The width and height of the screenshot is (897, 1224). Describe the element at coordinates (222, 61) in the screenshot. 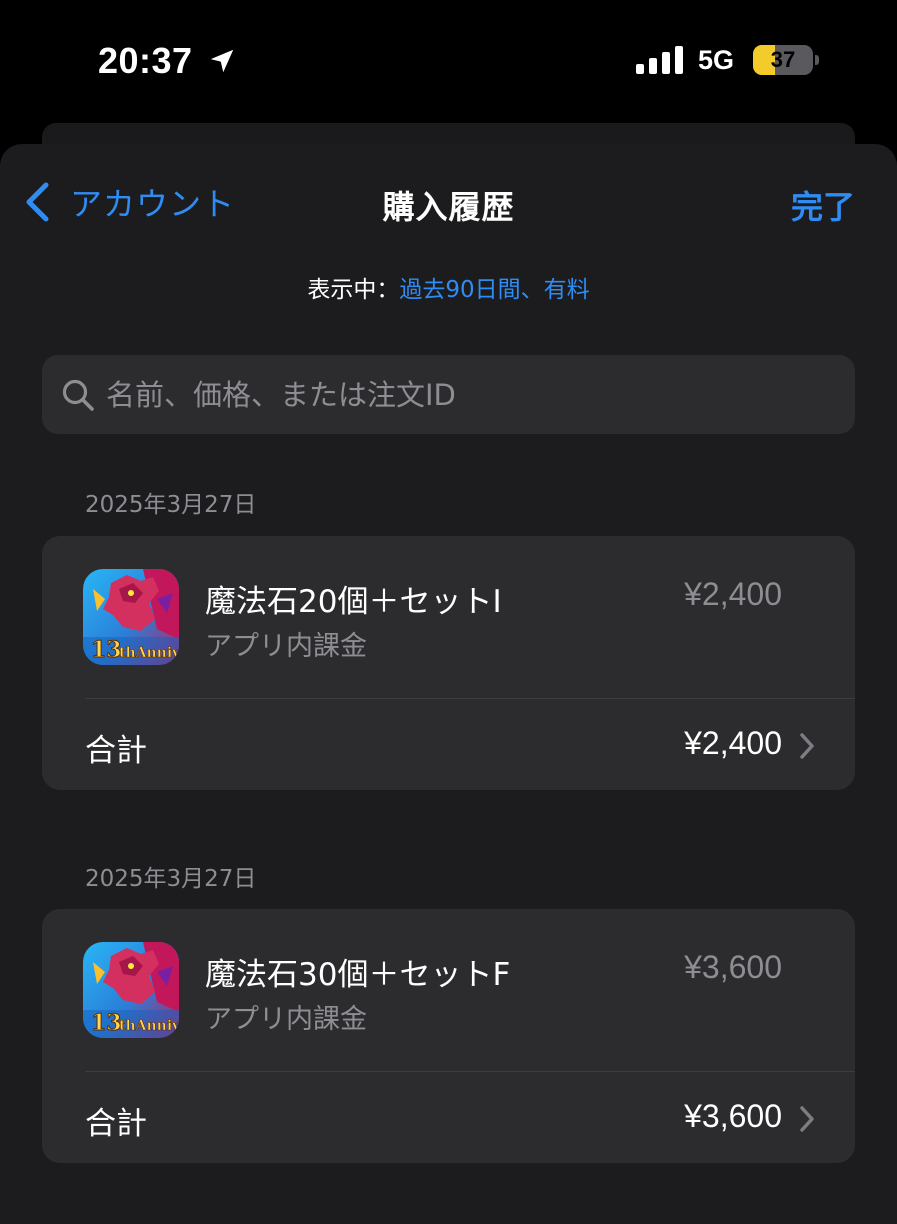

I see `location-arrow-icon` at that location.